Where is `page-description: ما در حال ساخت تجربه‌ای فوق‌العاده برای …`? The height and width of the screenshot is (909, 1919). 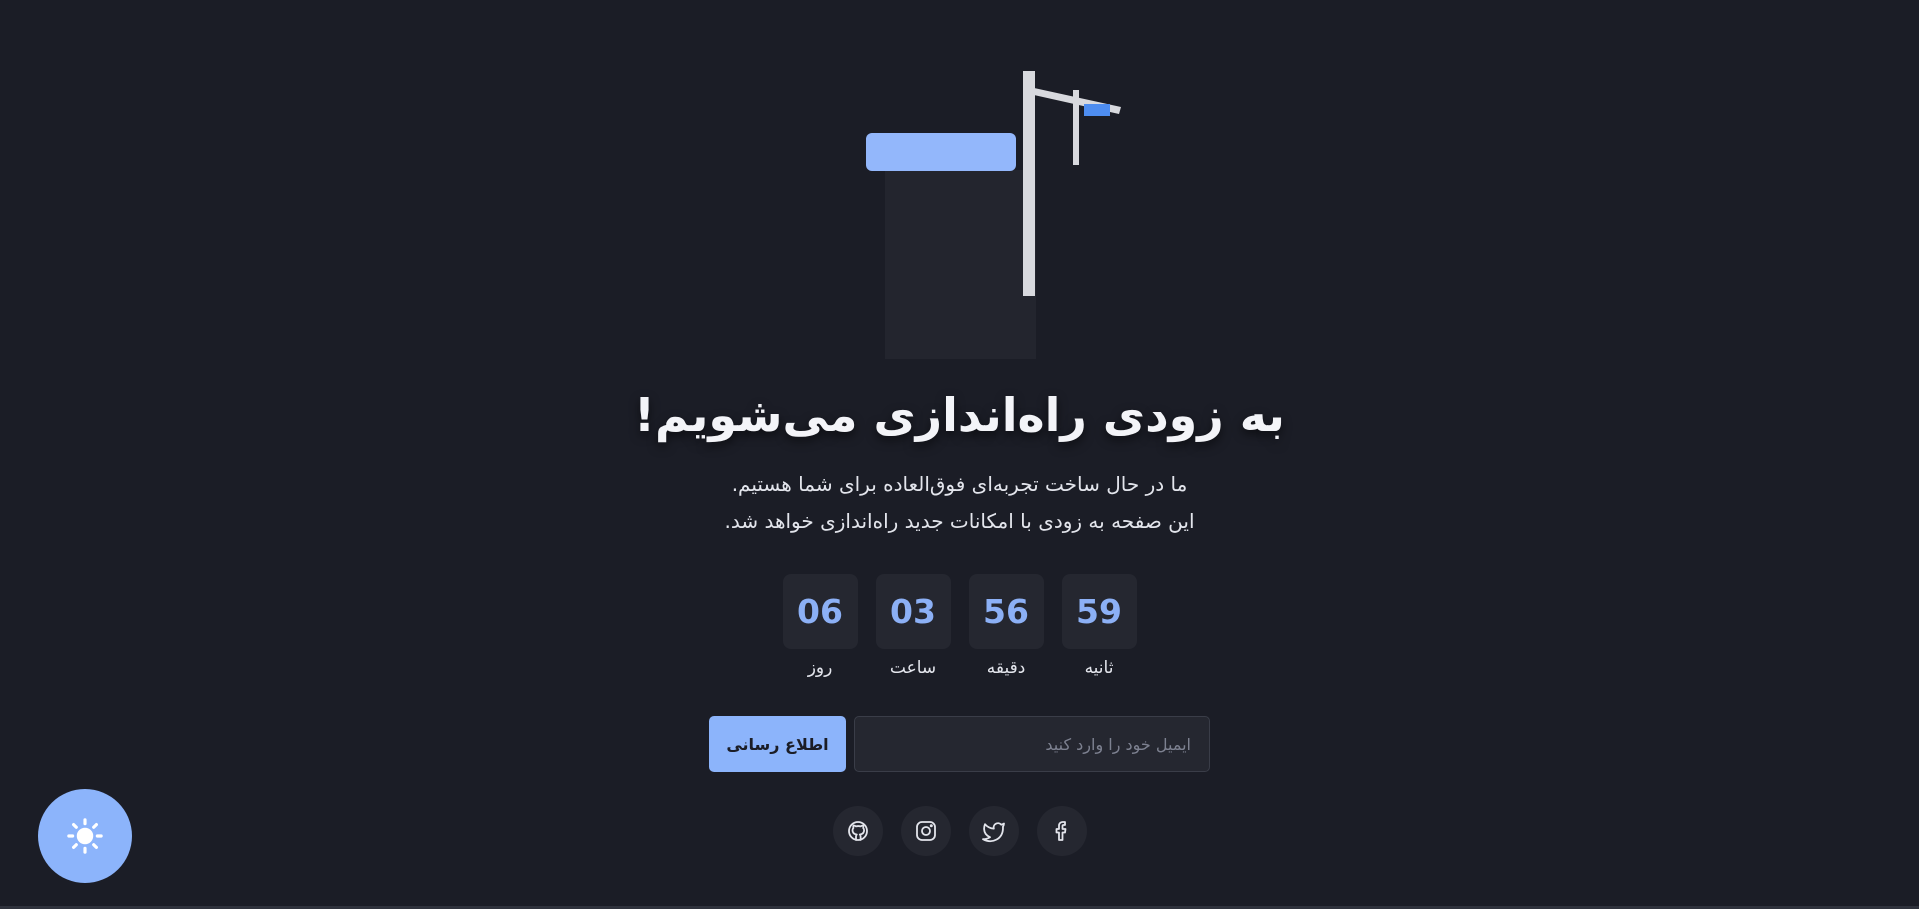 page-description: ما در حال ساخت تجربه‌ای فوق‌العاده برای … is located at coordinates (959, 503).